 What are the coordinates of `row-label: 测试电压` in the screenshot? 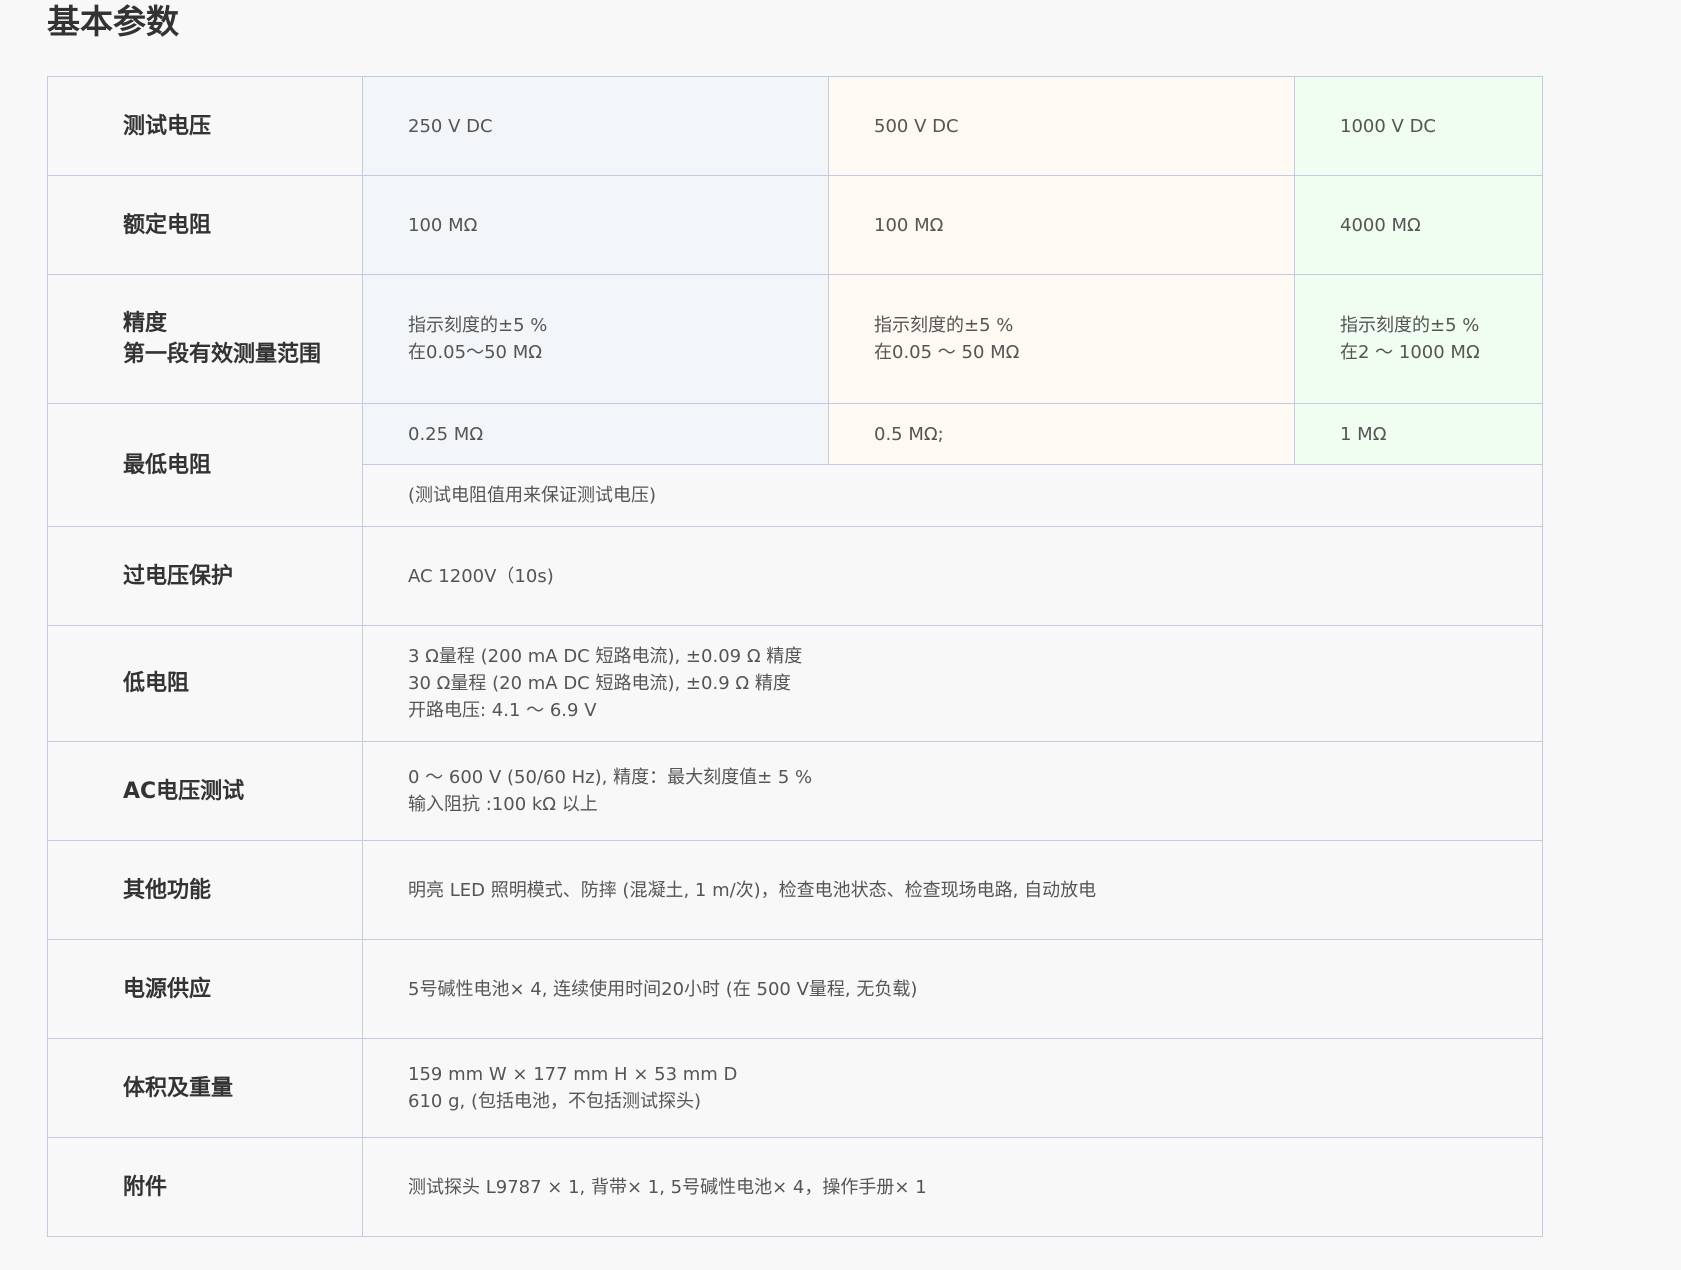 It's located at (205, 126).